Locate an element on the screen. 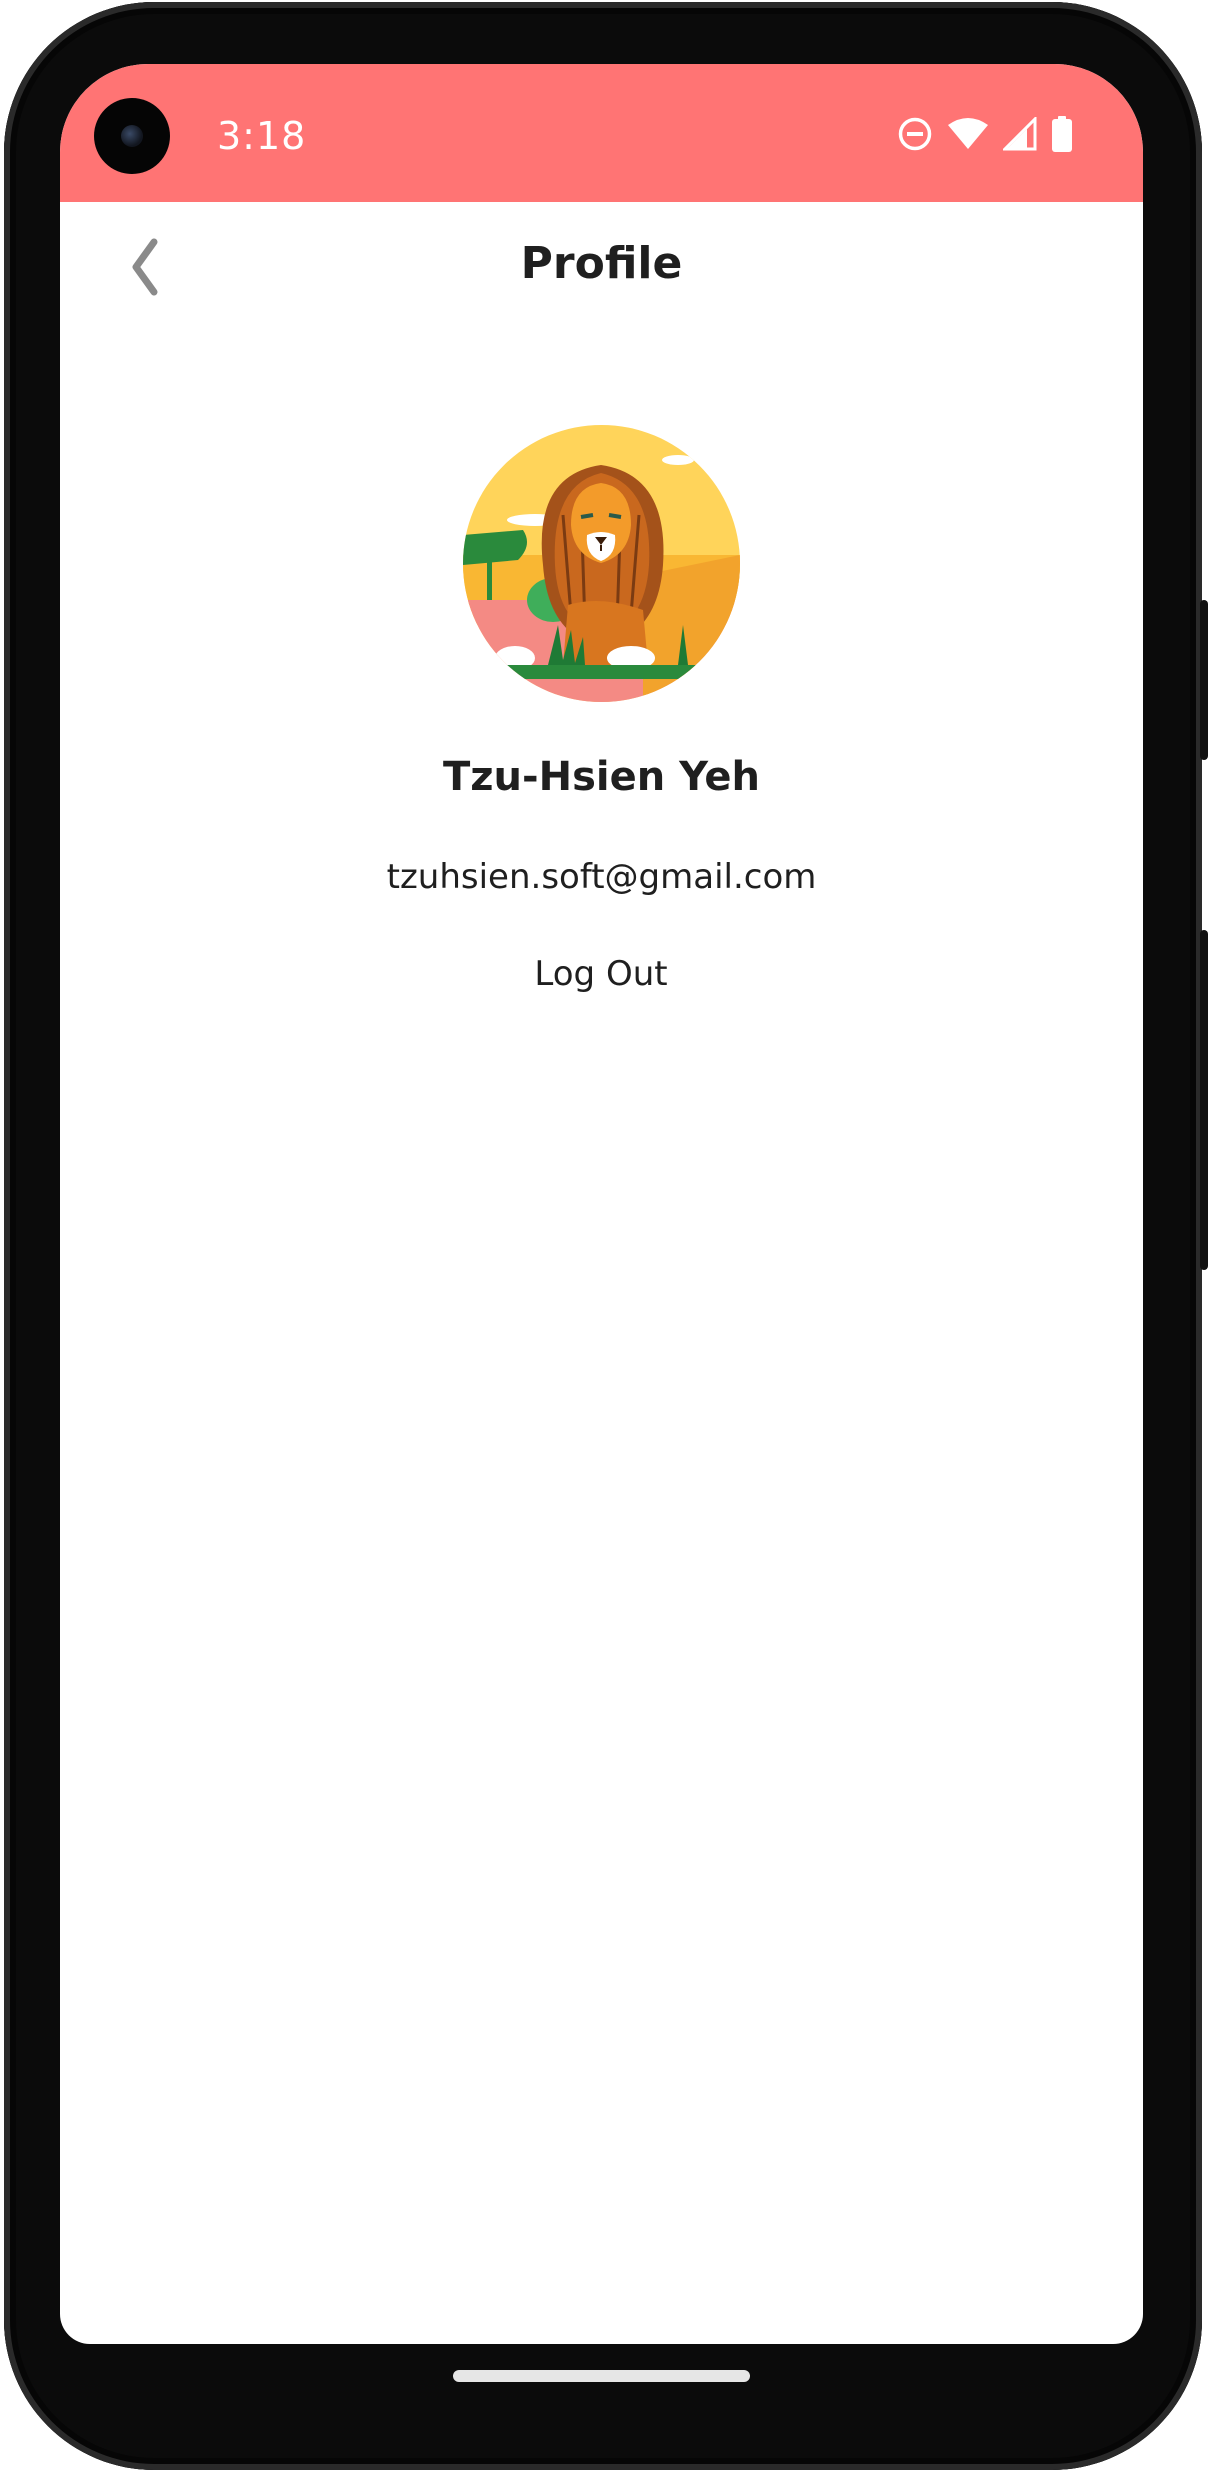  do-not-disturb-icon is located at coordinates (915, 134).